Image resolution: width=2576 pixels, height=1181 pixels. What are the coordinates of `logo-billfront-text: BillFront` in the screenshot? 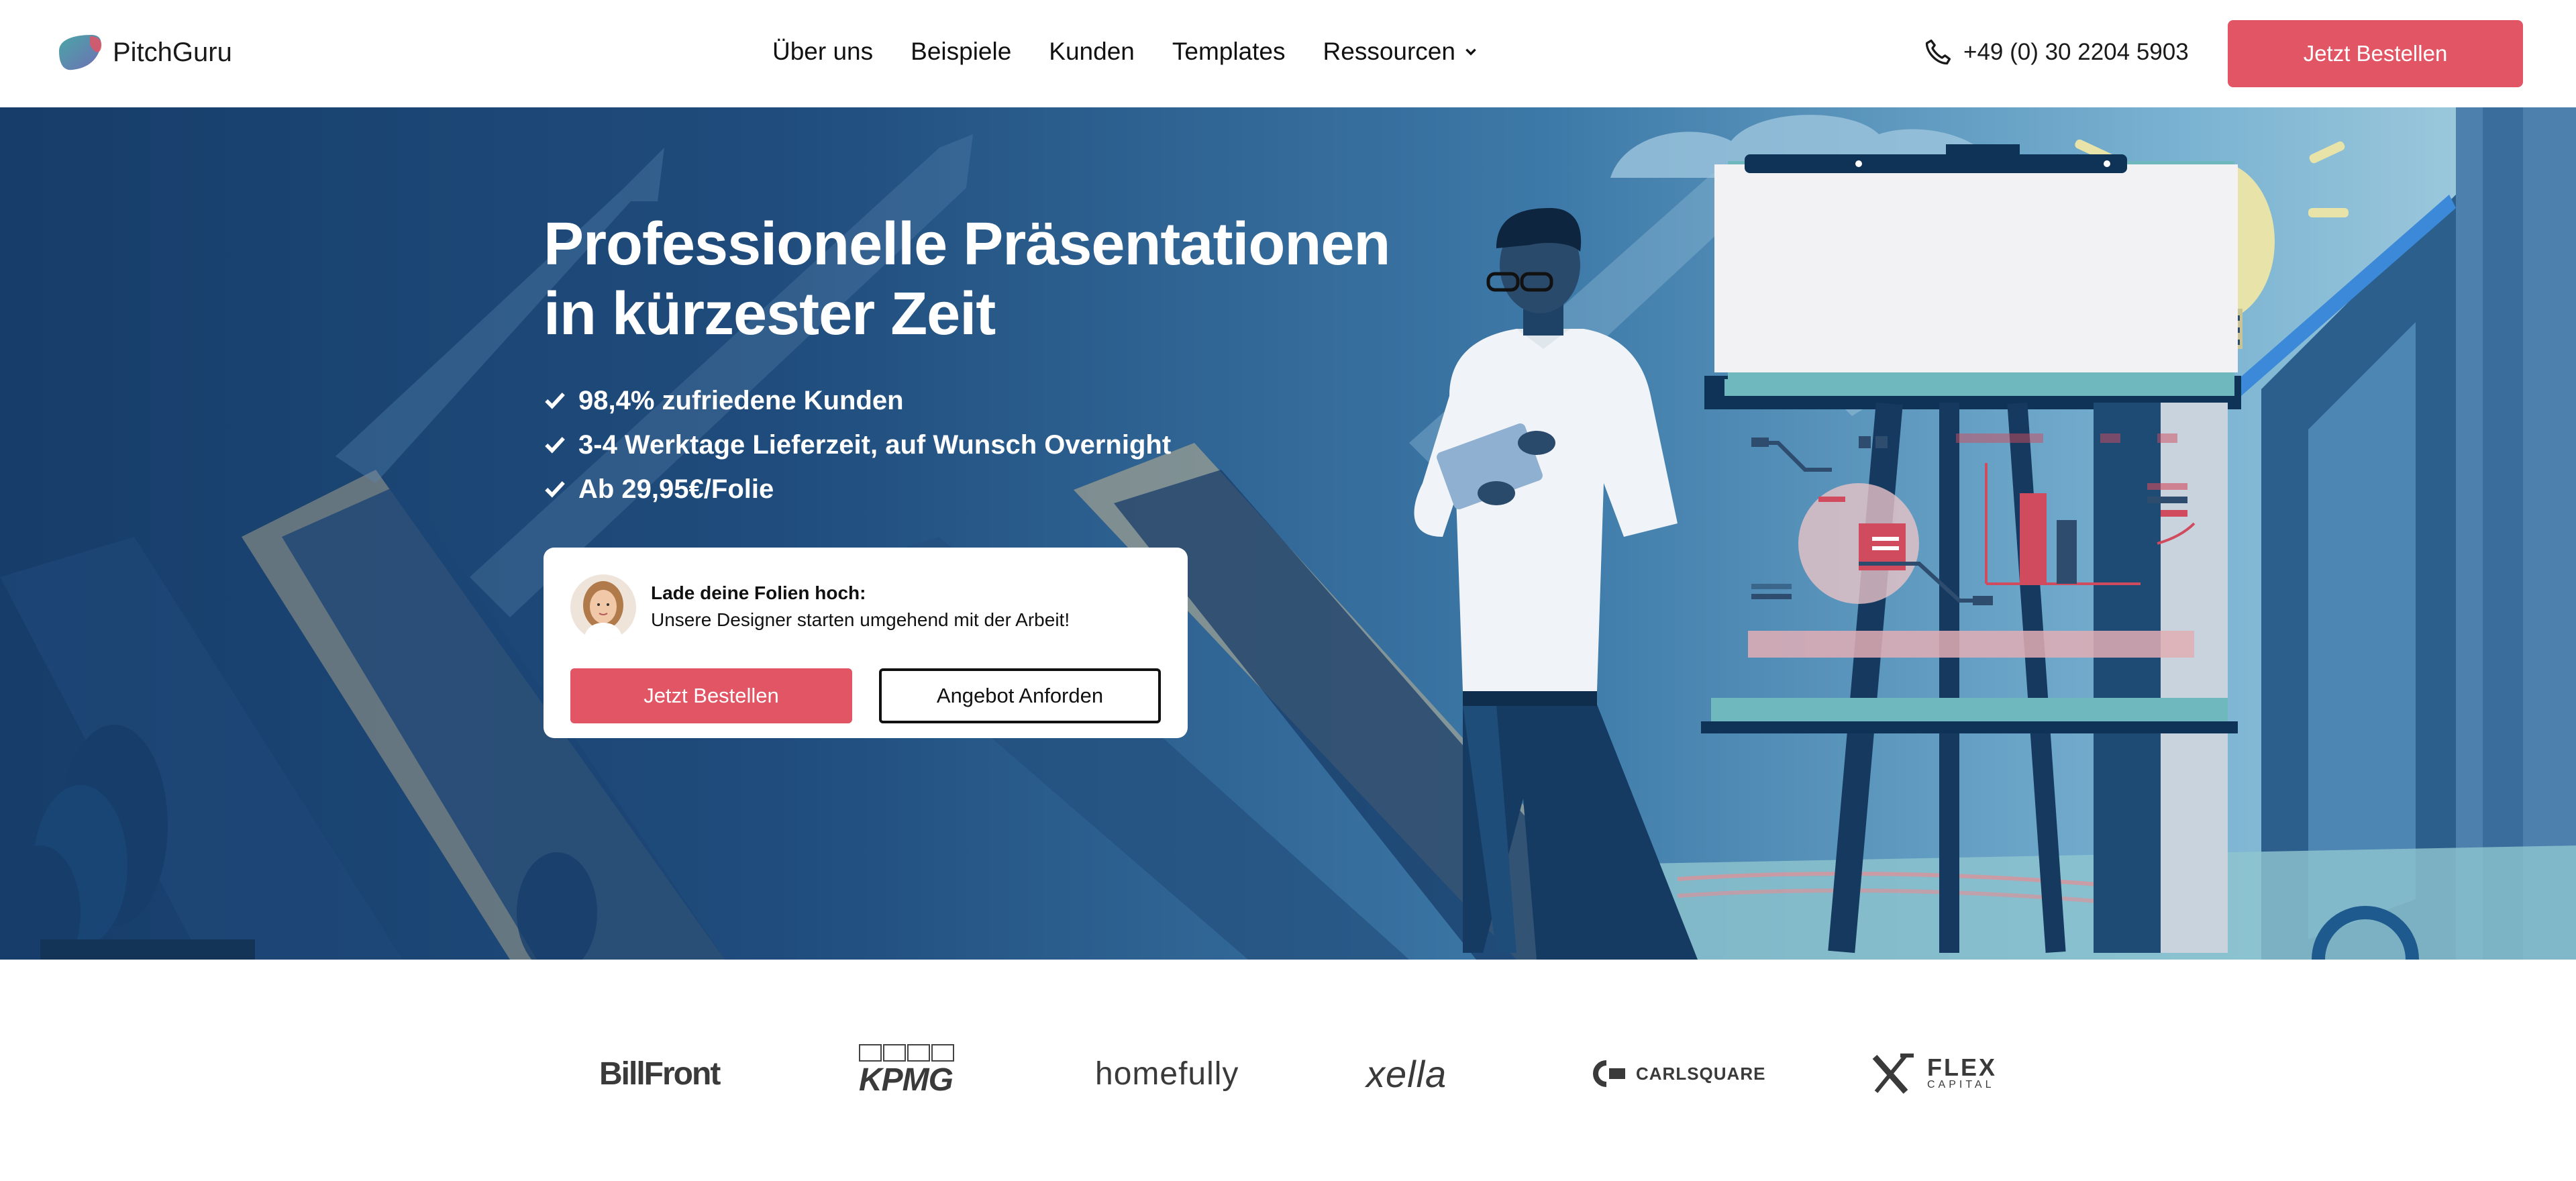 It's located at (660, 1074).